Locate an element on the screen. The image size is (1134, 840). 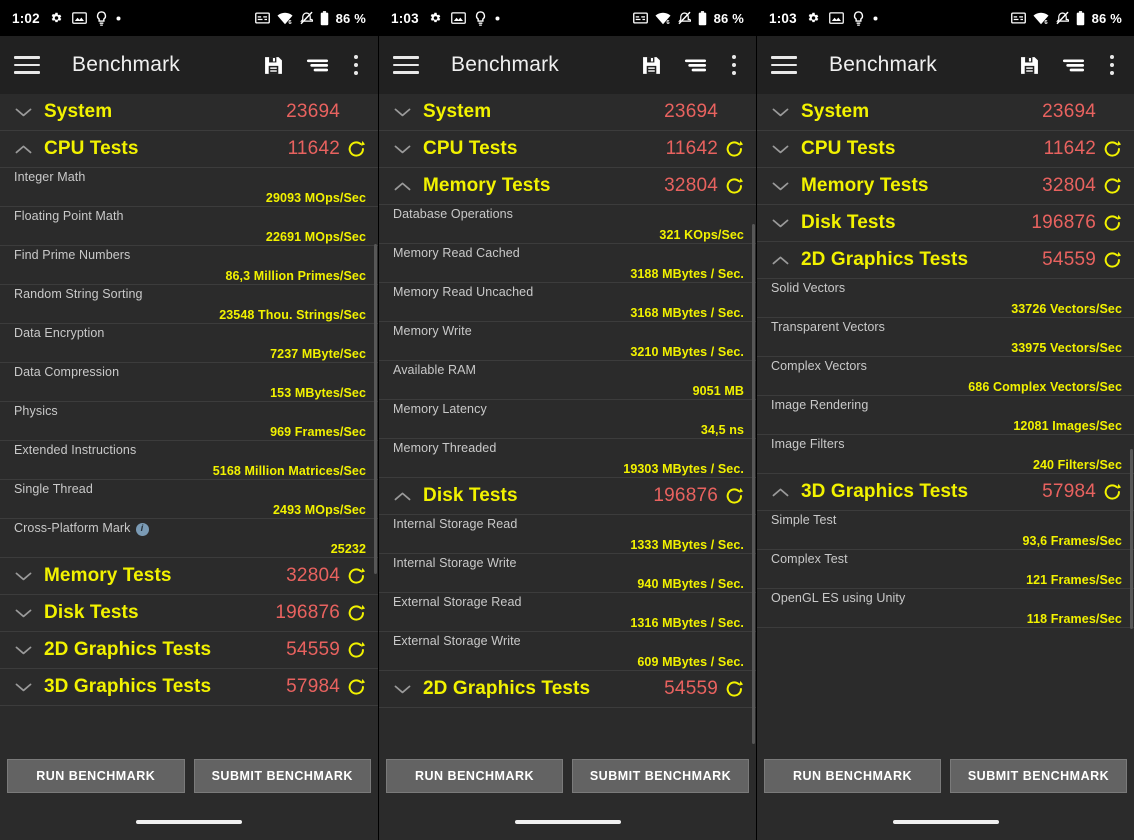
benchmark-result-row: Image Filters 240 Filters/Sec is located at coordinates (945, 454).